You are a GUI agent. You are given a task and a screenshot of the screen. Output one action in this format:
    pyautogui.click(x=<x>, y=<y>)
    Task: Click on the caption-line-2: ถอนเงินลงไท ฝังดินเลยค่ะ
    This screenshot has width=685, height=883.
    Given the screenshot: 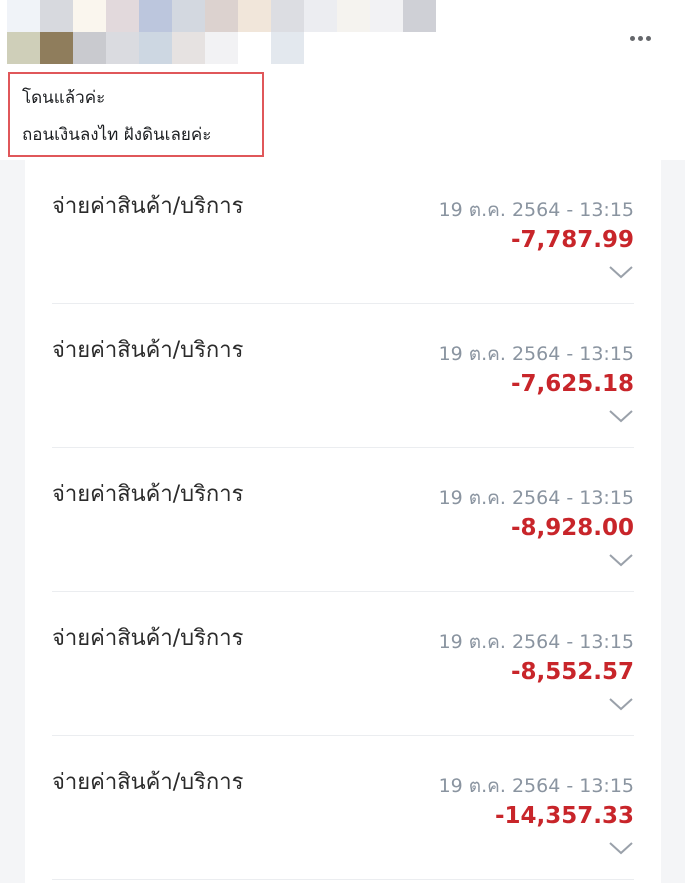 What is the action you would take?
    pyautogui.click(x=117, y=135)
    